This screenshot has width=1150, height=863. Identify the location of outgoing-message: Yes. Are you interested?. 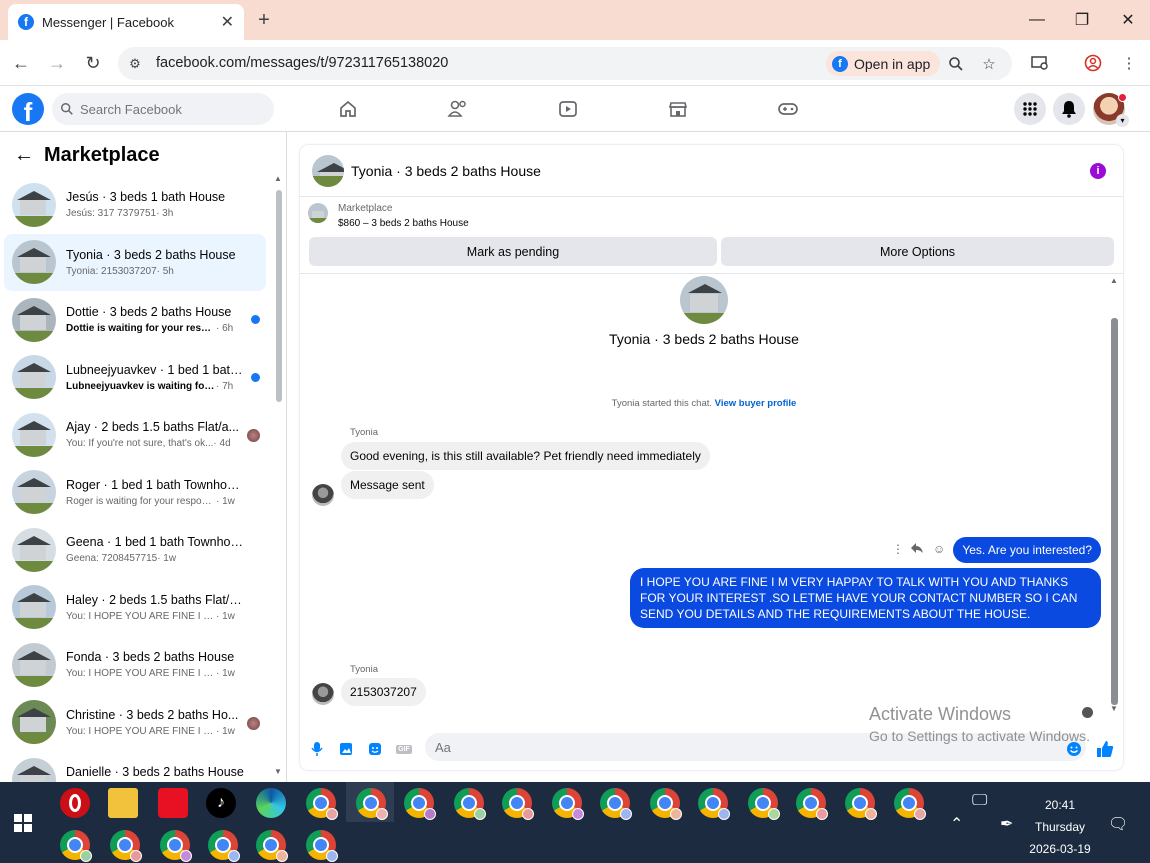
(1027, 550).